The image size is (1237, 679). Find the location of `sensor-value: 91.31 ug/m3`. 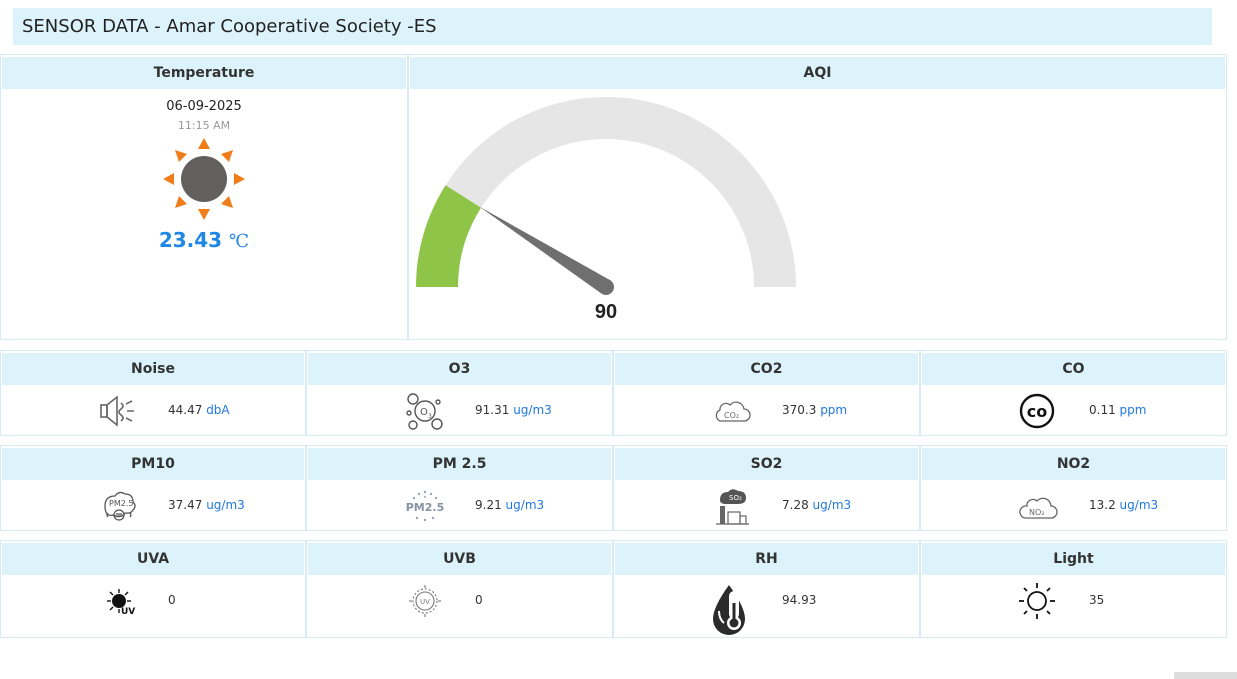

sensor-value: 91.31 ug/m3 is located at coordinates (513, 410).